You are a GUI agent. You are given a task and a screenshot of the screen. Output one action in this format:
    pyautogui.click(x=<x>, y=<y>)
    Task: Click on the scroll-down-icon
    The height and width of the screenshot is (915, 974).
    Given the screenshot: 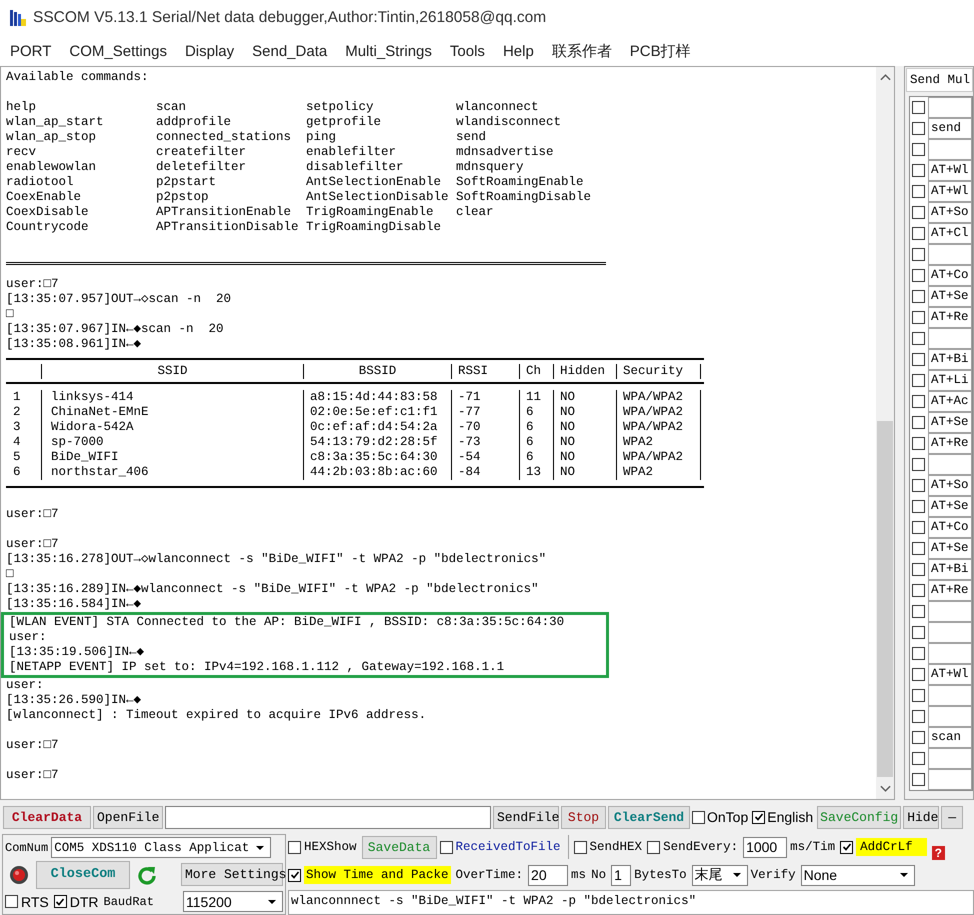 What is the action you would take?
    pyautogui.click(x=885, y=789)
    